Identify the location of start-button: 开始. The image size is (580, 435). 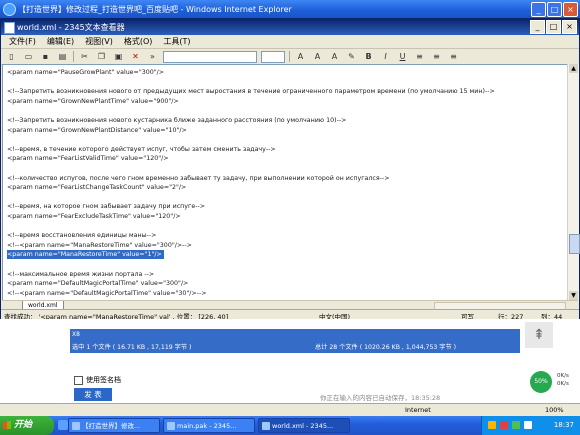
(27, 425).